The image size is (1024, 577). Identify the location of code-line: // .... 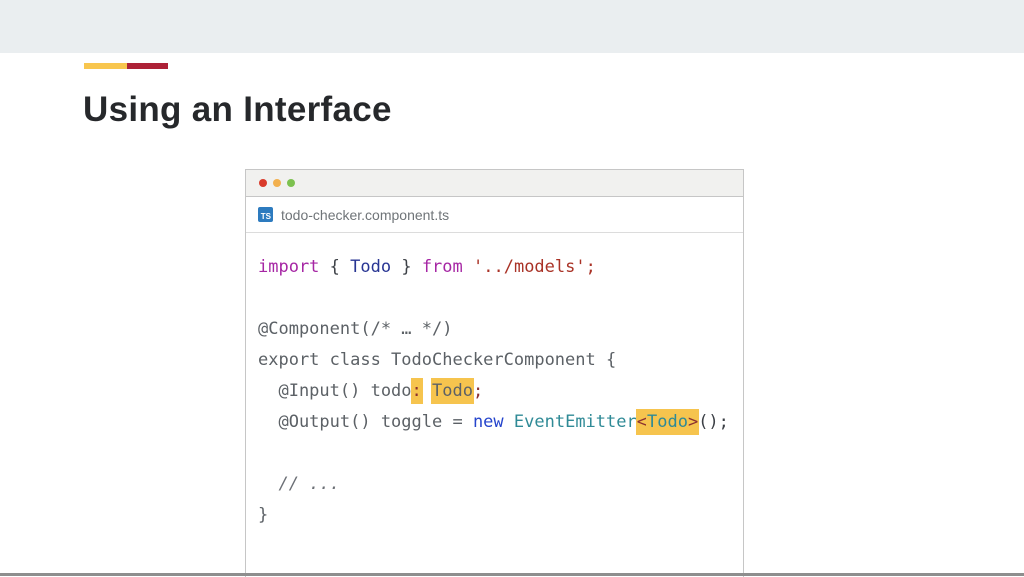
(500, 484).